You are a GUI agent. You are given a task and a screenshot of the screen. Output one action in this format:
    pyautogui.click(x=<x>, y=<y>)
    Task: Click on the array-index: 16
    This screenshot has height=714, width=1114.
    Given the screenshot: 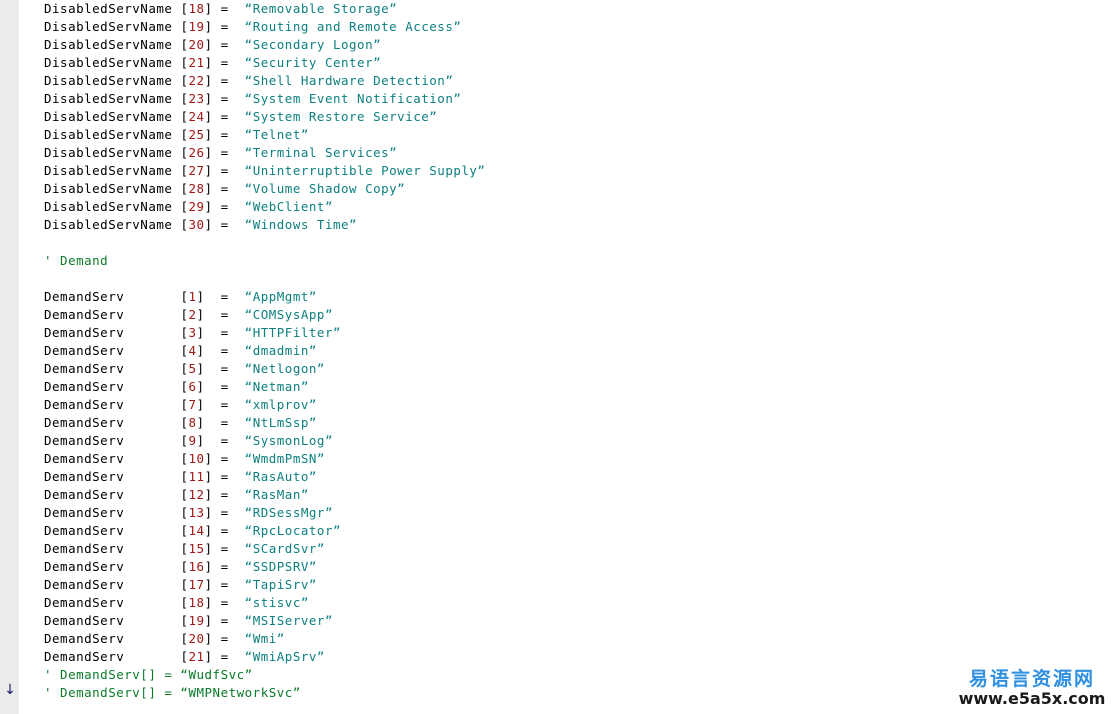 What is the action you would take?
    pyautogui.click(x=196, y=566)
    